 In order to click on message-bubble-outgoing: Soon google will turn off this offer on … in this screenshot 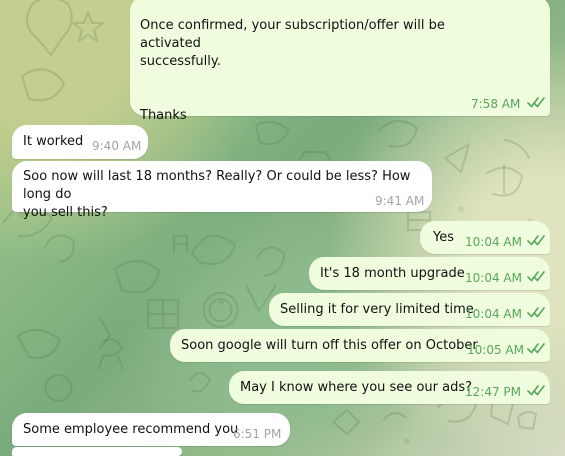, I will do `click(360, 345)`.